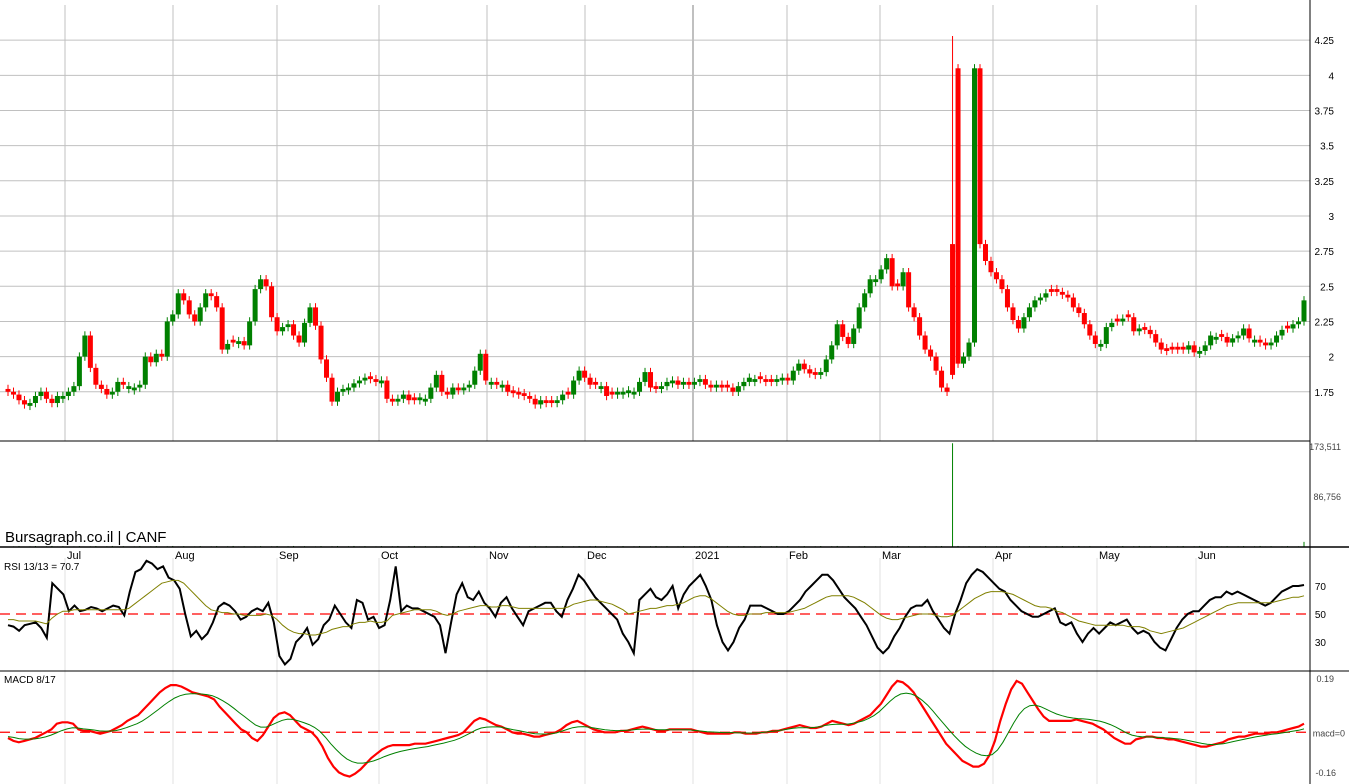  What do you see at coordinates (1327, 147) in the screenshot?
I see `price-tick-label: 3.5` at bounding box center [1327, 147].